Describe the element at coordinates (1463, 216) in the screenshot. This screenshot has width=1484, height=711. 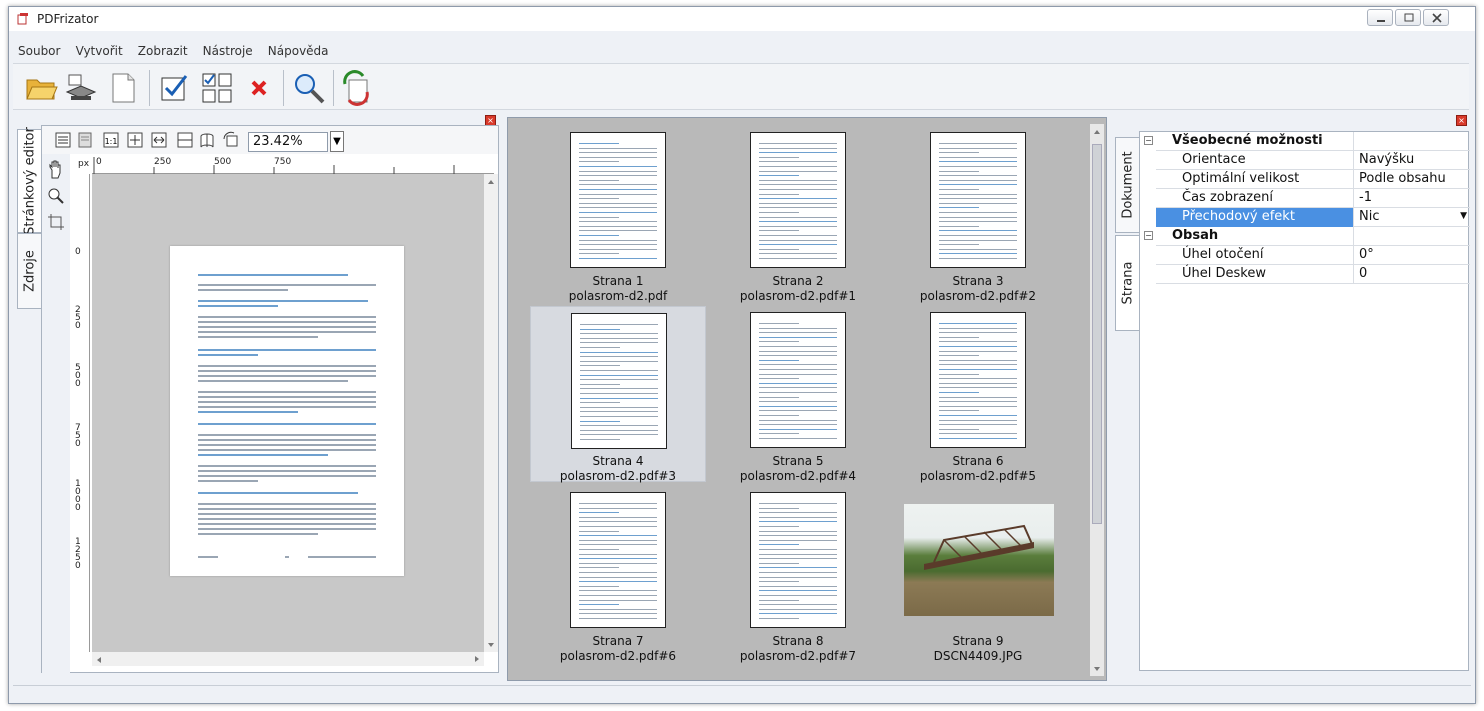
I see `chevron-down-icon: ▼` at that location.